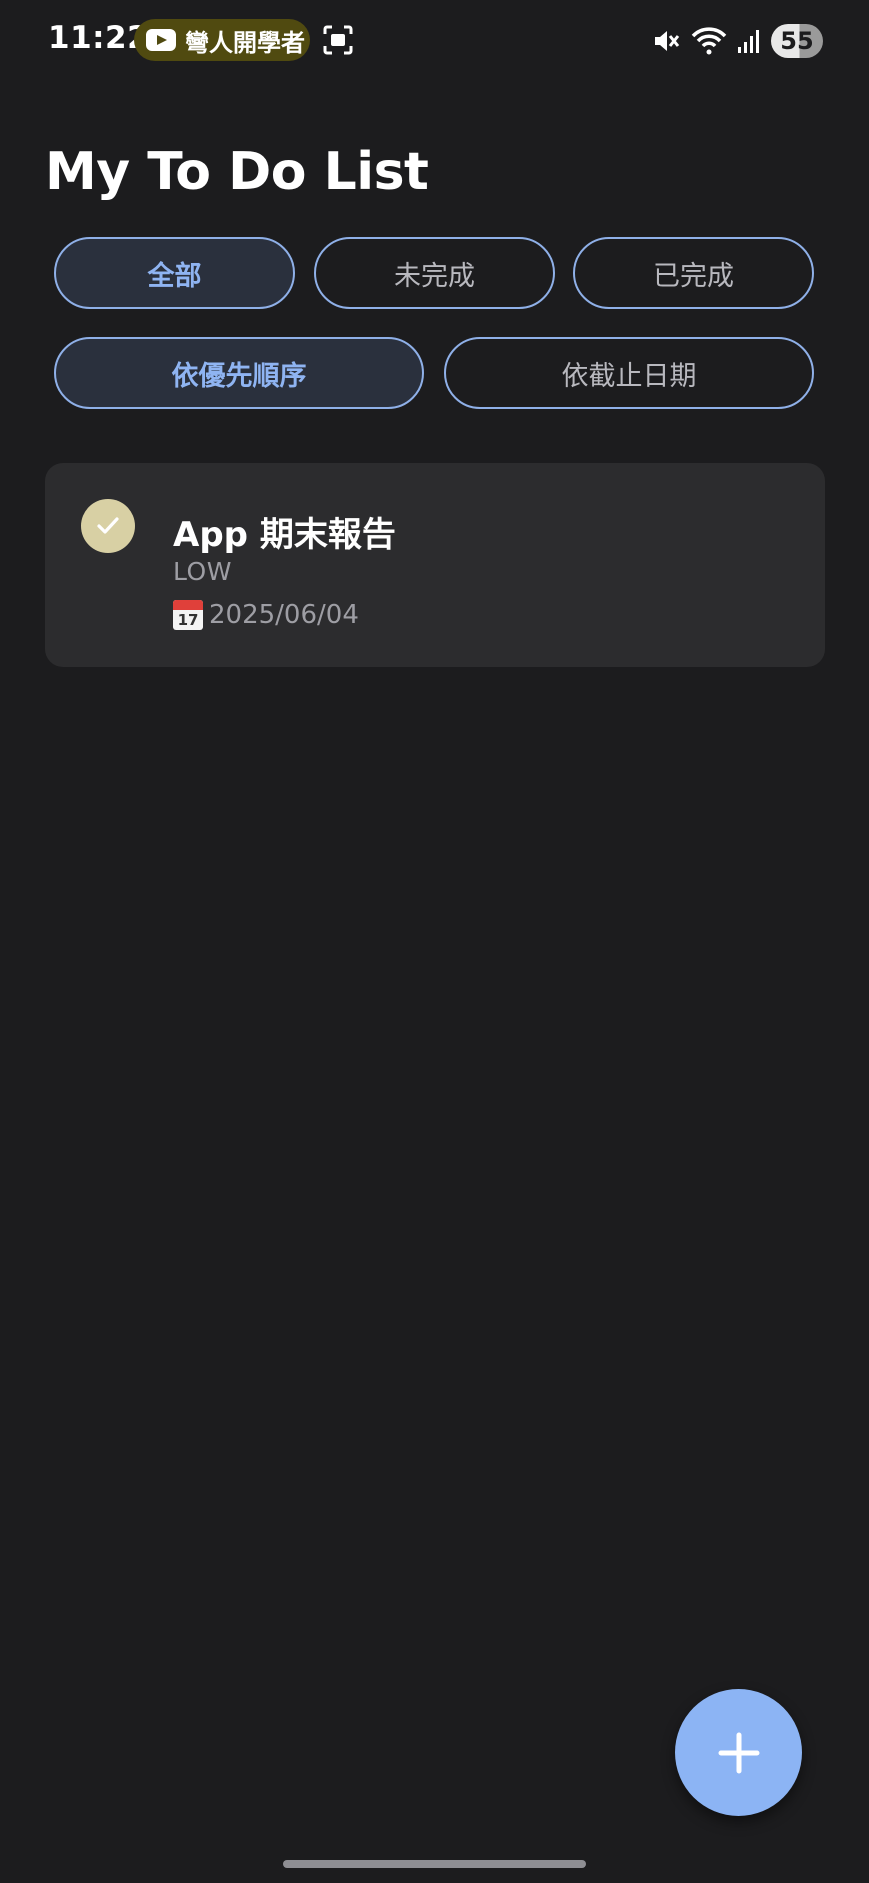  Describe the element at coordinates (239, 373) in the screenshot. I see `sort-priority-chip: 依優先順序` at that location.